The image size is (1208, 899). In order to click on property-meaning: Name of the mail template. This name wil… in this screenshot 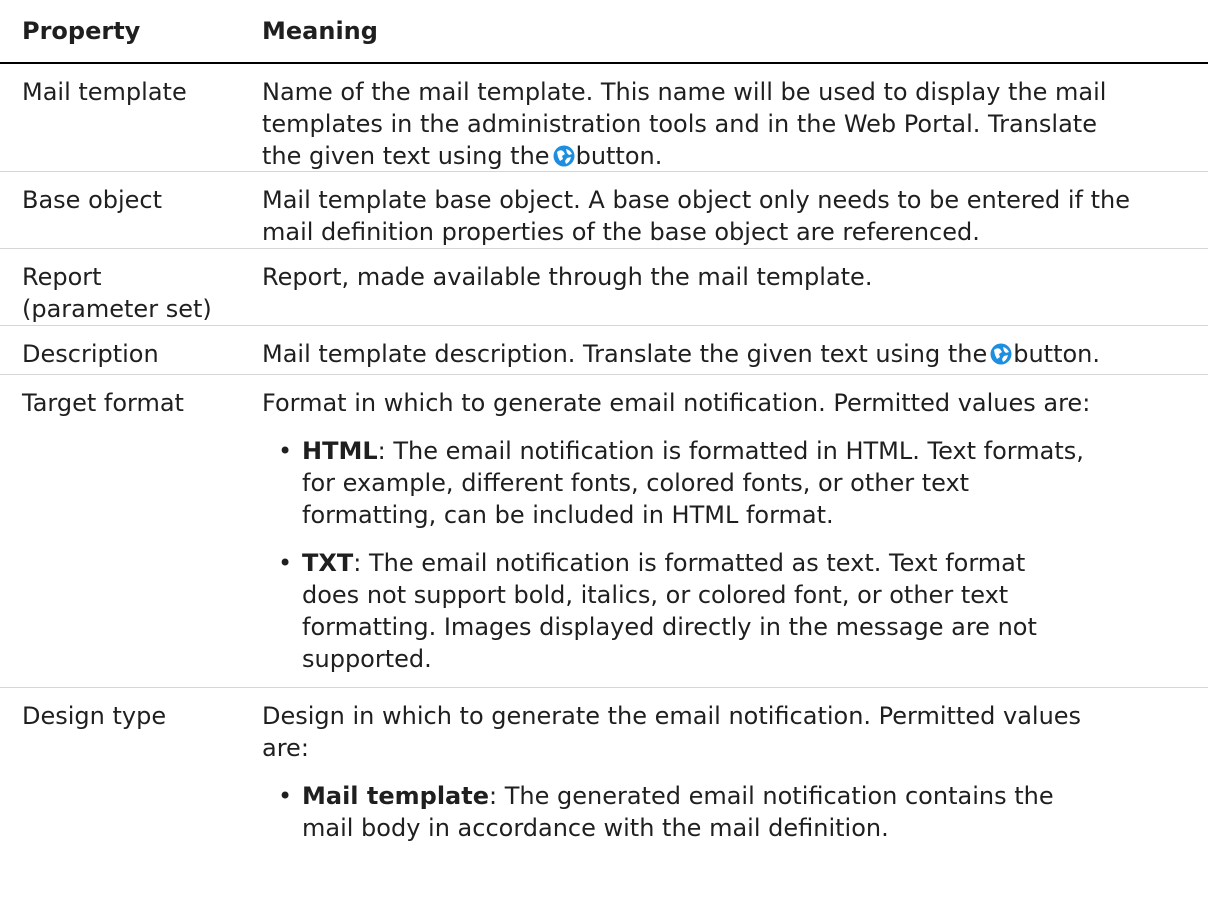, I will do `click(732, 124)`.